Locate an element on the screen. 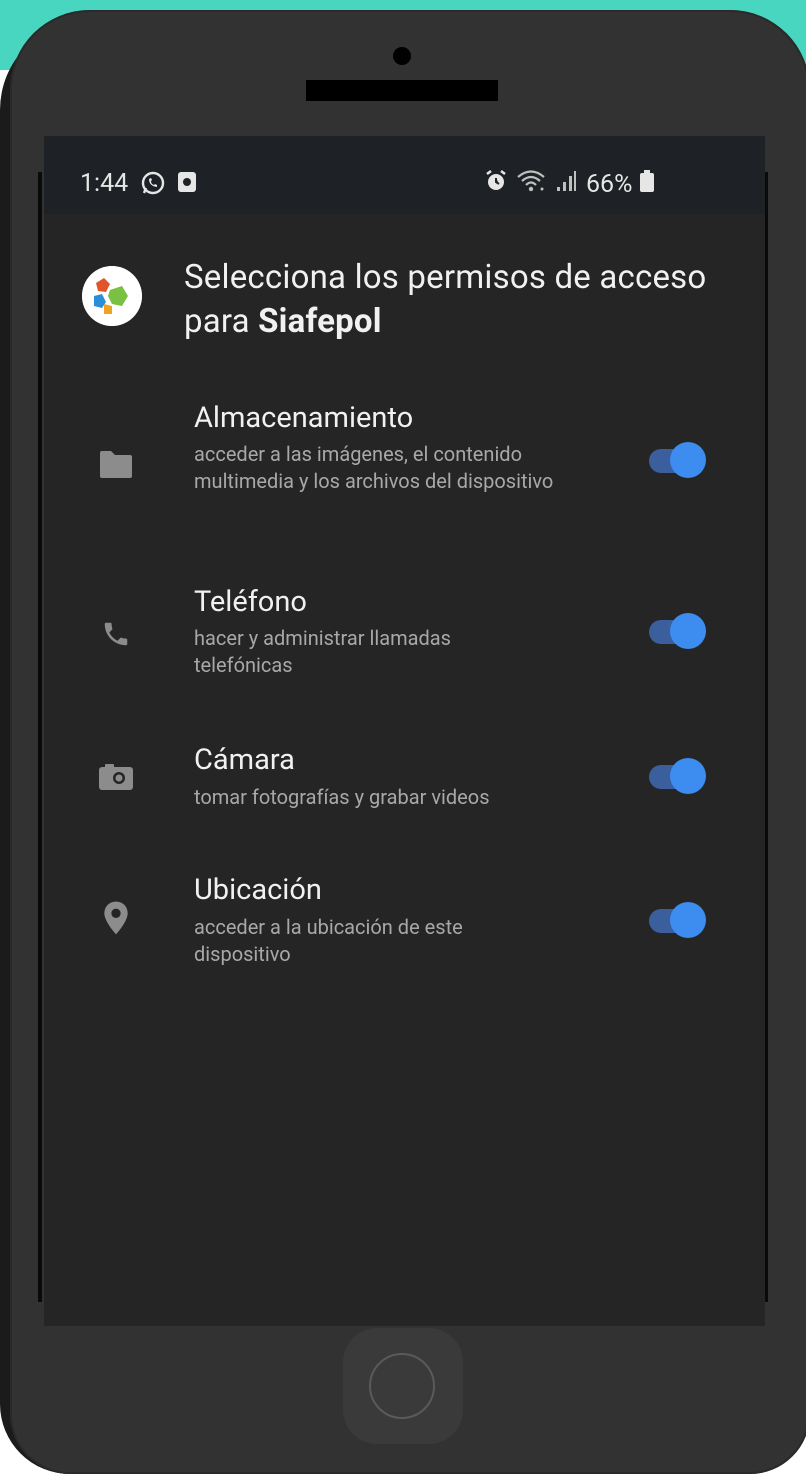 Image resolution: width=806 pixels, height=1474 pixels. battery-icon is located at coordinates (647, 184).